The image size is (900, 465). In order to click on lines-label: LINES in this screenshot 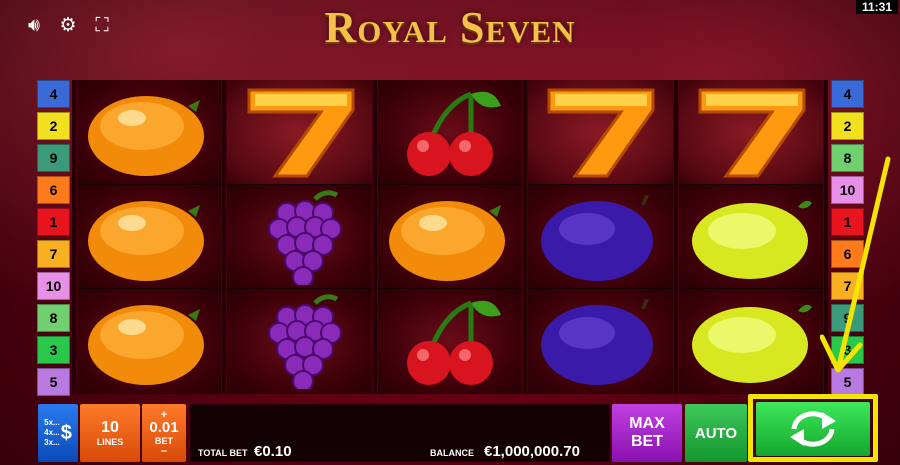, I will do `click(110, 442)`.